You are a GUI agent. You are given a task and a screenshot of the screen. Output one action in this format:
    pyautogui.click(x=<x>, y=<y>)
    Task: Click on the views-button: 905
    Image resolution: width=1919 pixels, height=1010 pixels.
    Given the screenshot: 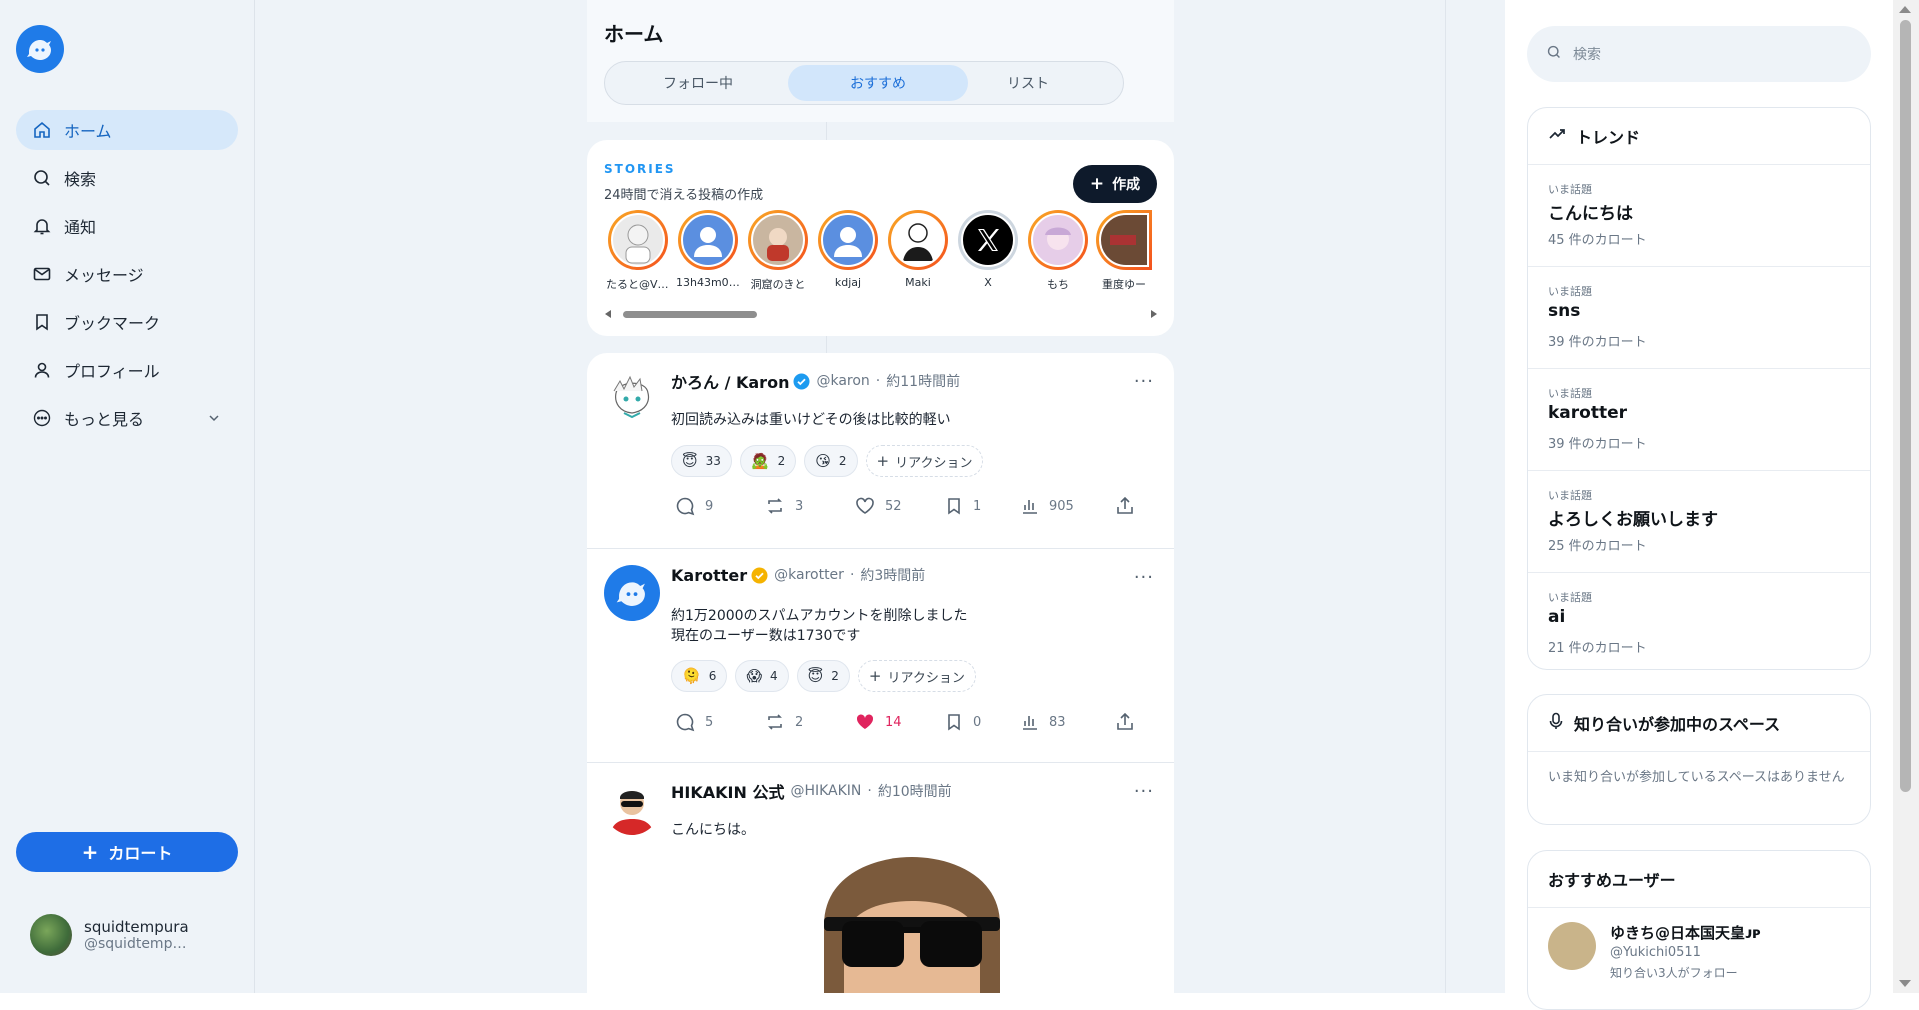 What is the action you would take?
    pyautogui.click(x=1068, y=506)
    